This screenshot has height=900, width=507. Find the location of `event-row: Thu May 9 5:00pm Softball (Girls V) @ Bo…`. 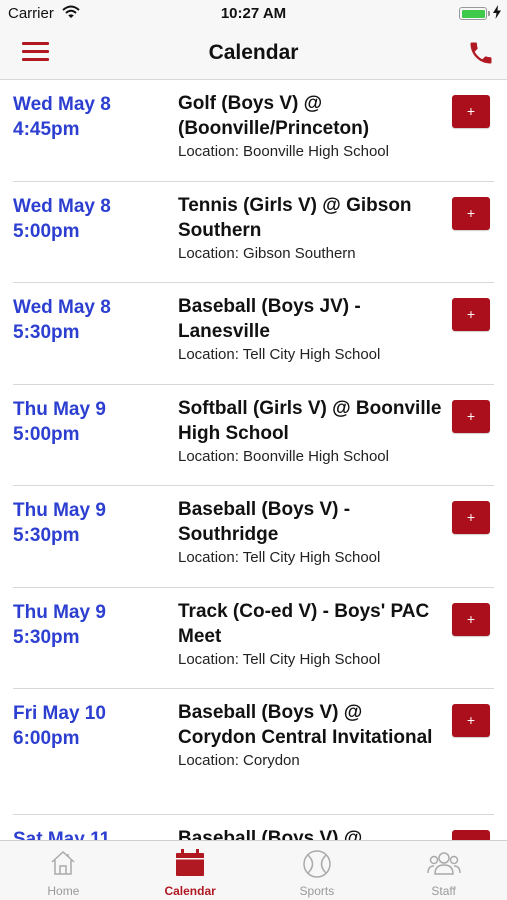

event-row: Thu May 9 5:00pm Softball (Girls V) @ Bo… is located at coordinates (253, 435).